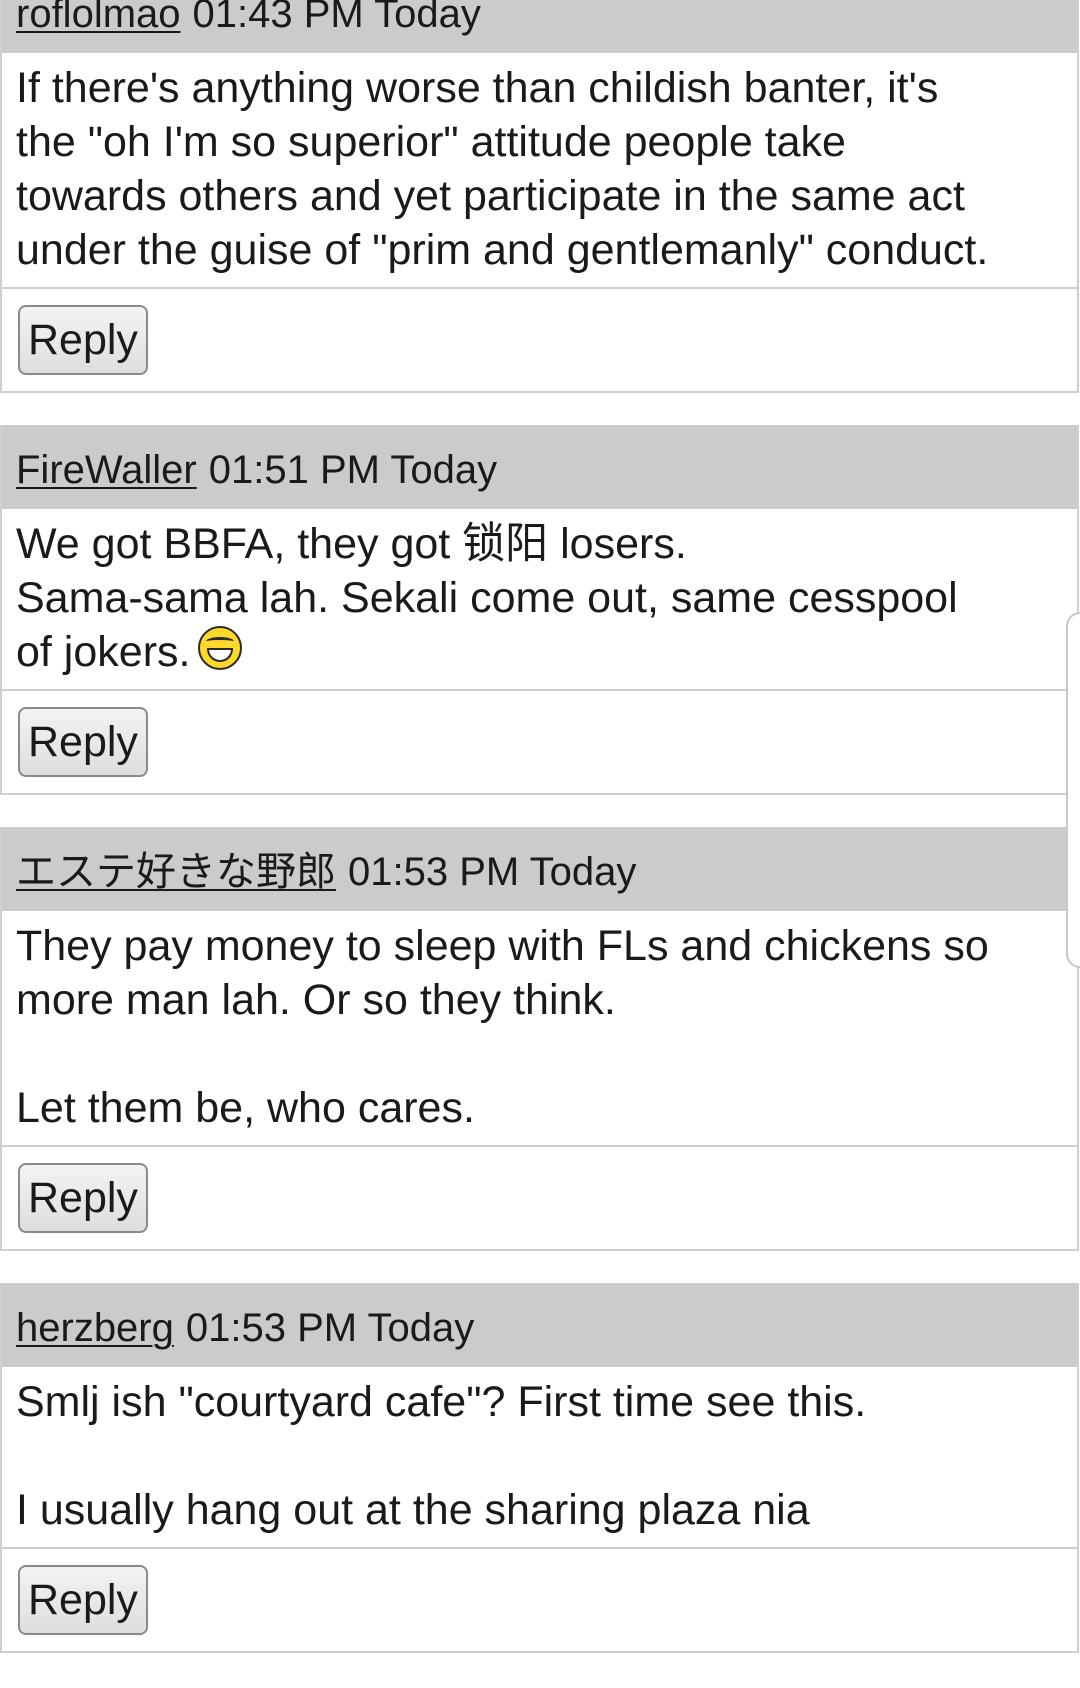  I want to click on comment-timestamp: 01:43 PM Today, so click(336, 18).